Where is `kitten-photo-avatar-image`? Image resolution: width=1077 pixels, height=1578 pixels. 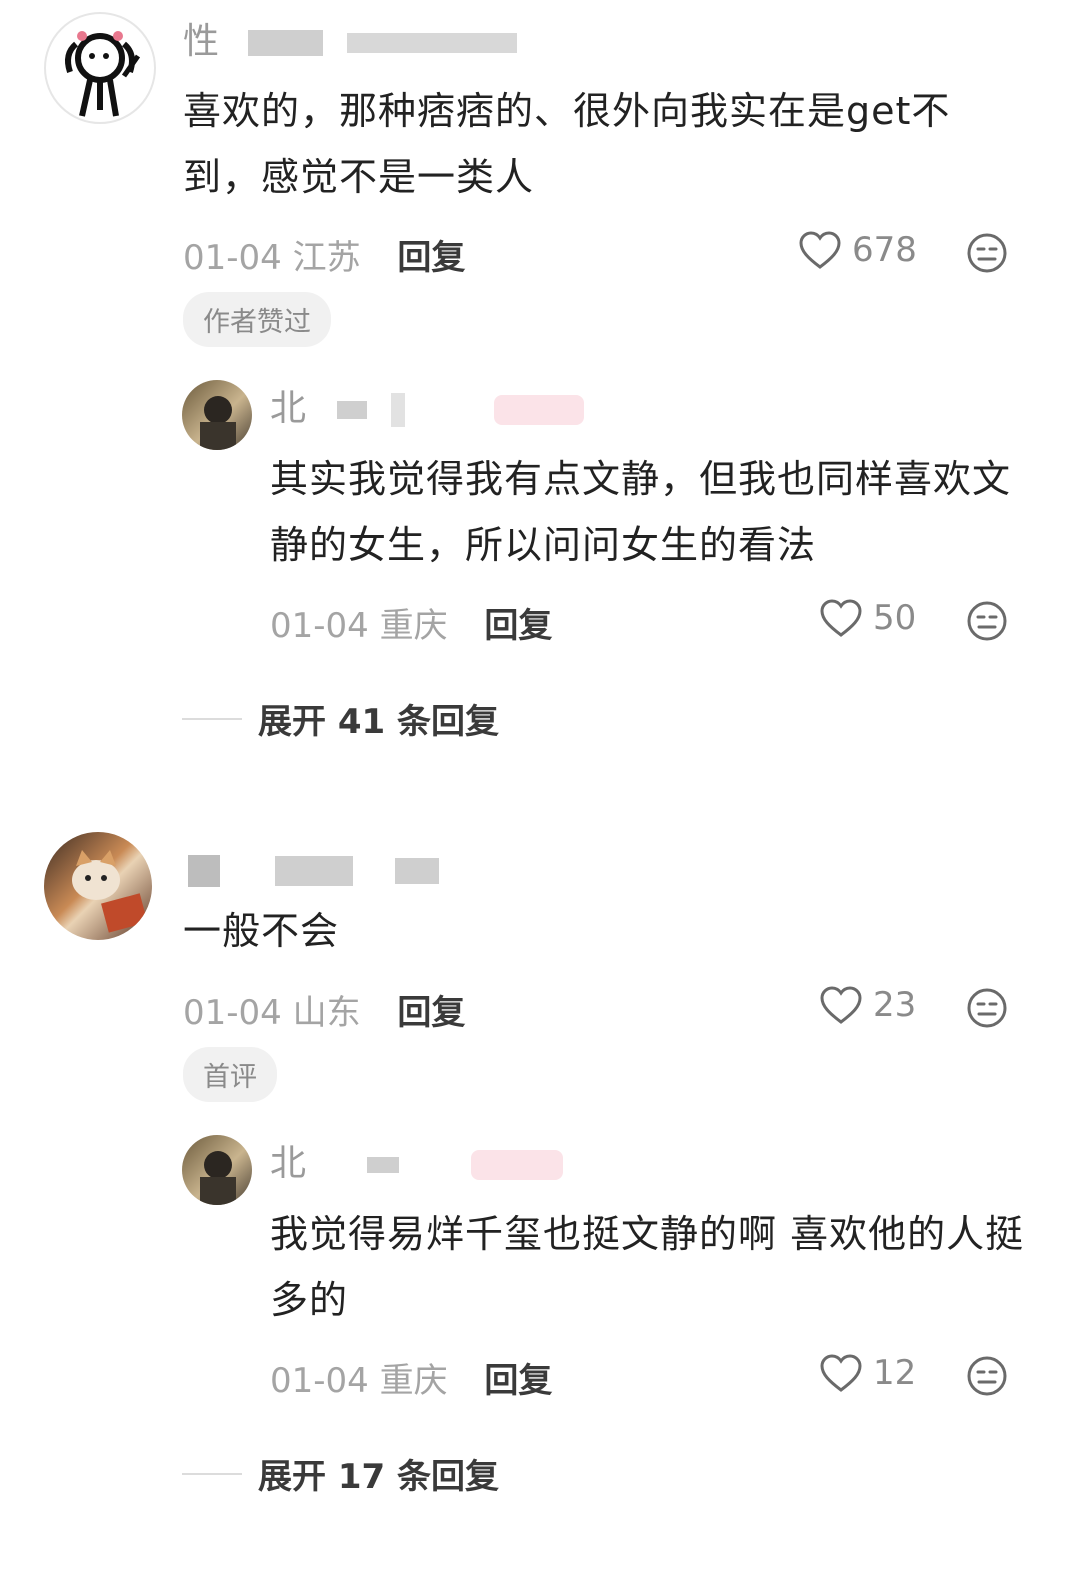 kitten-photo-avatar-image is located at coordinates (110, 891).